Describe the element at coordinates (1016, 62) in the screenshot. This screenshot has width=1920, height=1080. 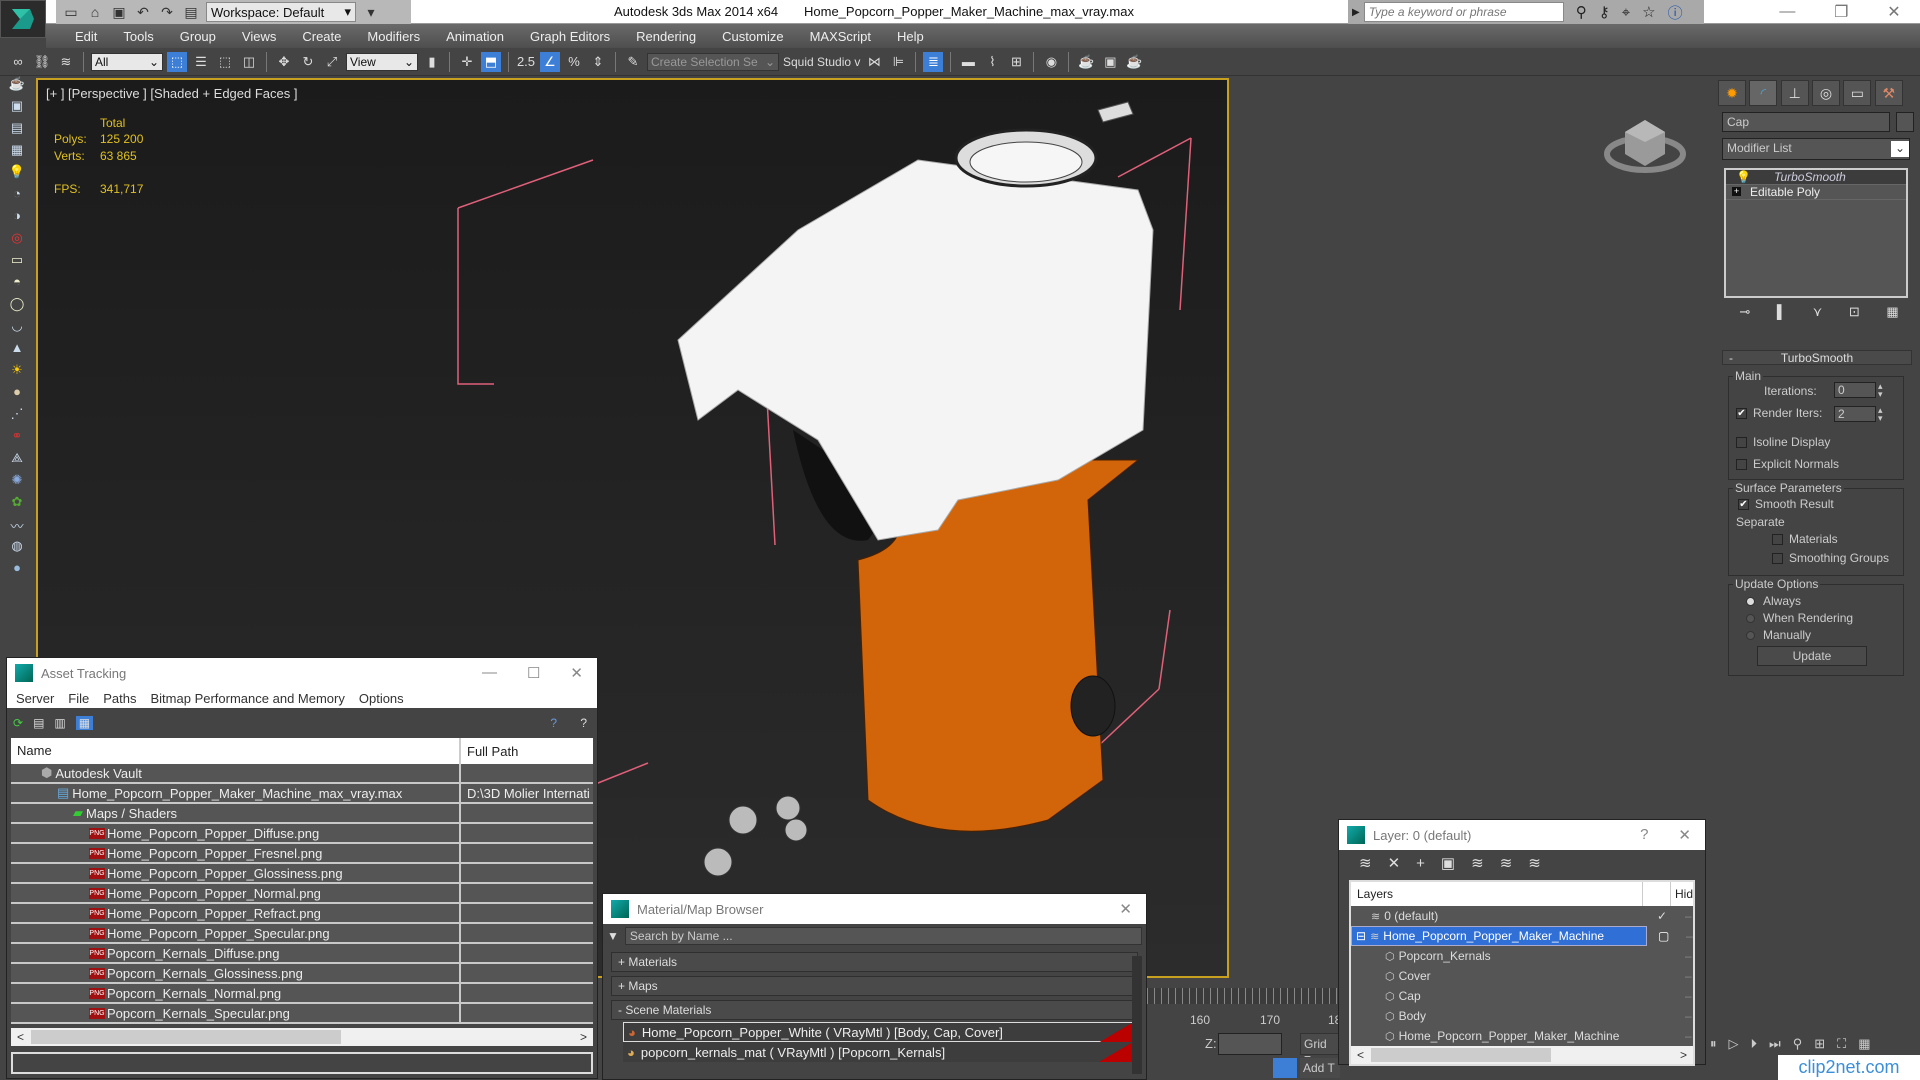
I see `schematic-view-icon: ⊞` at that location.